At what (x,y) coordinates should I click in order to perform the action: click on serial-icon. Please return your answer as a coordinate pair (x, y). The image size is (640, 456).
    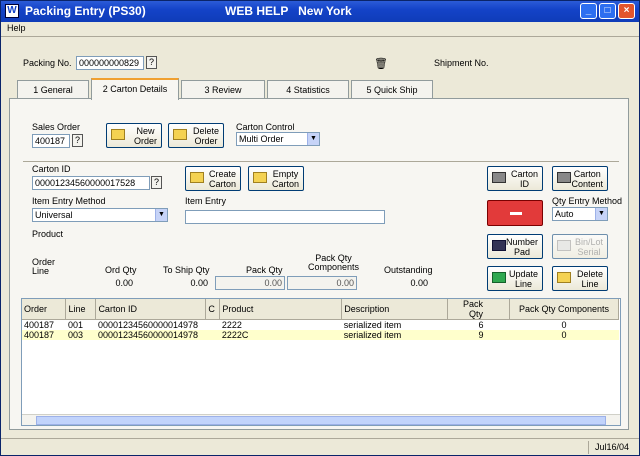
    Looking at the image, I should click on (564, 245).